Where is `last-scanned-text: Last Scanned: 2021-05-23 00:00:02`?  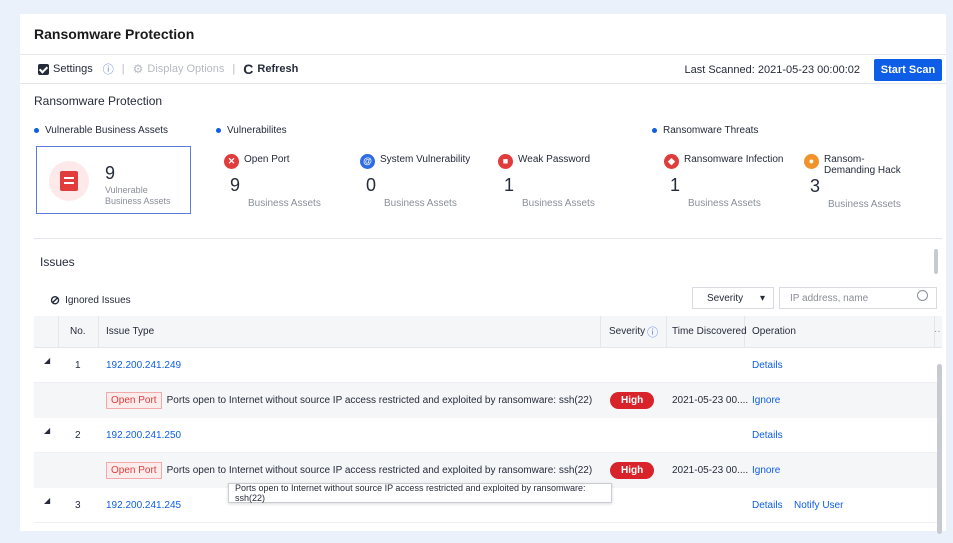 last-scanned-text: Last Scanned: 2021-05-23 00:00:02 is located at coordinates (772, 70).